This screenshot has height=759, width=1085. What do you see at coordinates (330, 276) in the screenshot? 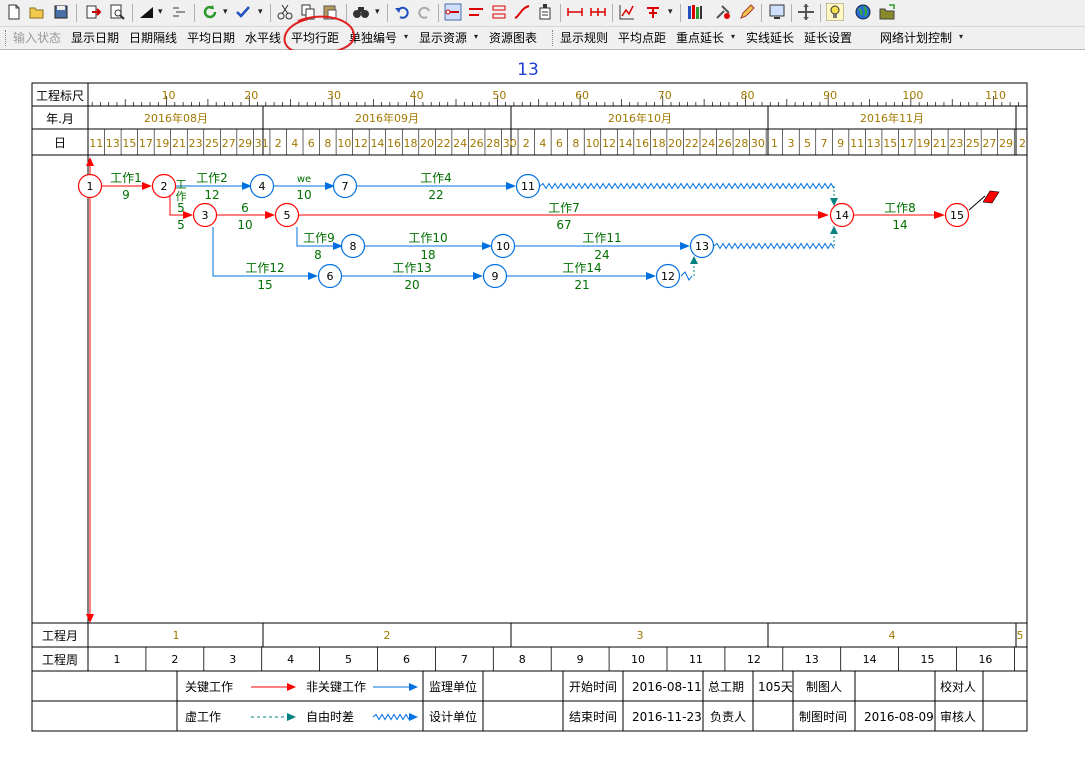
I see `node-6: 6` at bounding box center [330, 276].